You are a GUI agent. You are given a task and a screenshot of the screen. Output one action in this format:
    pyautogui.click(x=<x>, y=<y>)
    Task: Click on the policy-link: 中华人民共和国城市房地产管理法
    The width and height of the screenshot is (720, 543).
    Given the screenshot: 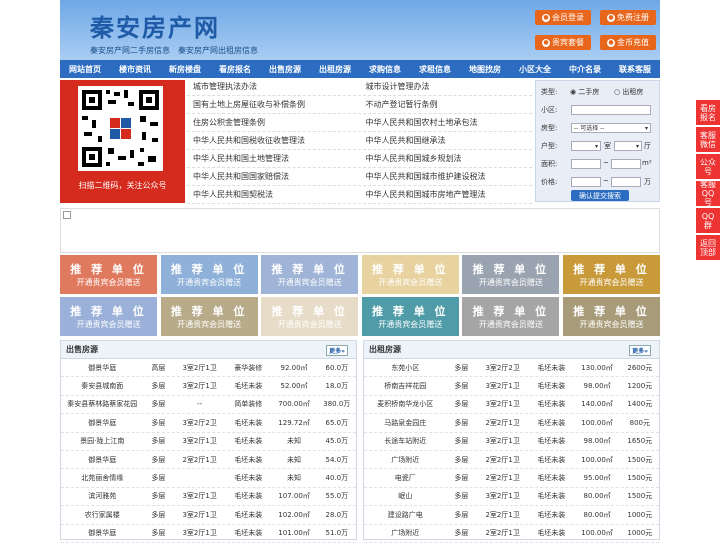 What is the action you would take?
    pyautogui.click(x=446, y=194)
    